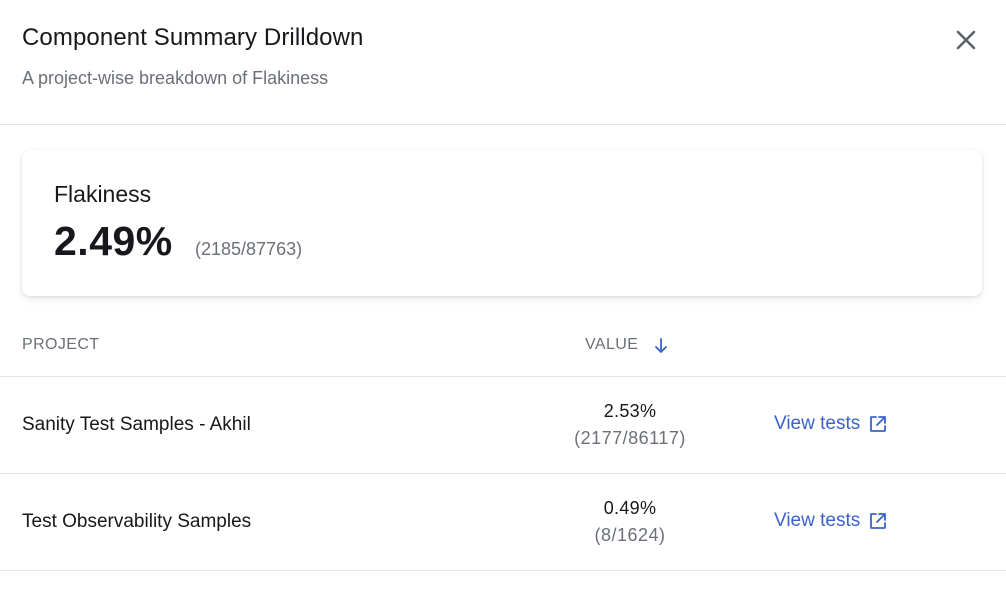 This screenshot has height=608, width=1006. Describe the element at coordinates (630, 535) in the screenshot. I see `project-ratio: (8/1624)` at that location.